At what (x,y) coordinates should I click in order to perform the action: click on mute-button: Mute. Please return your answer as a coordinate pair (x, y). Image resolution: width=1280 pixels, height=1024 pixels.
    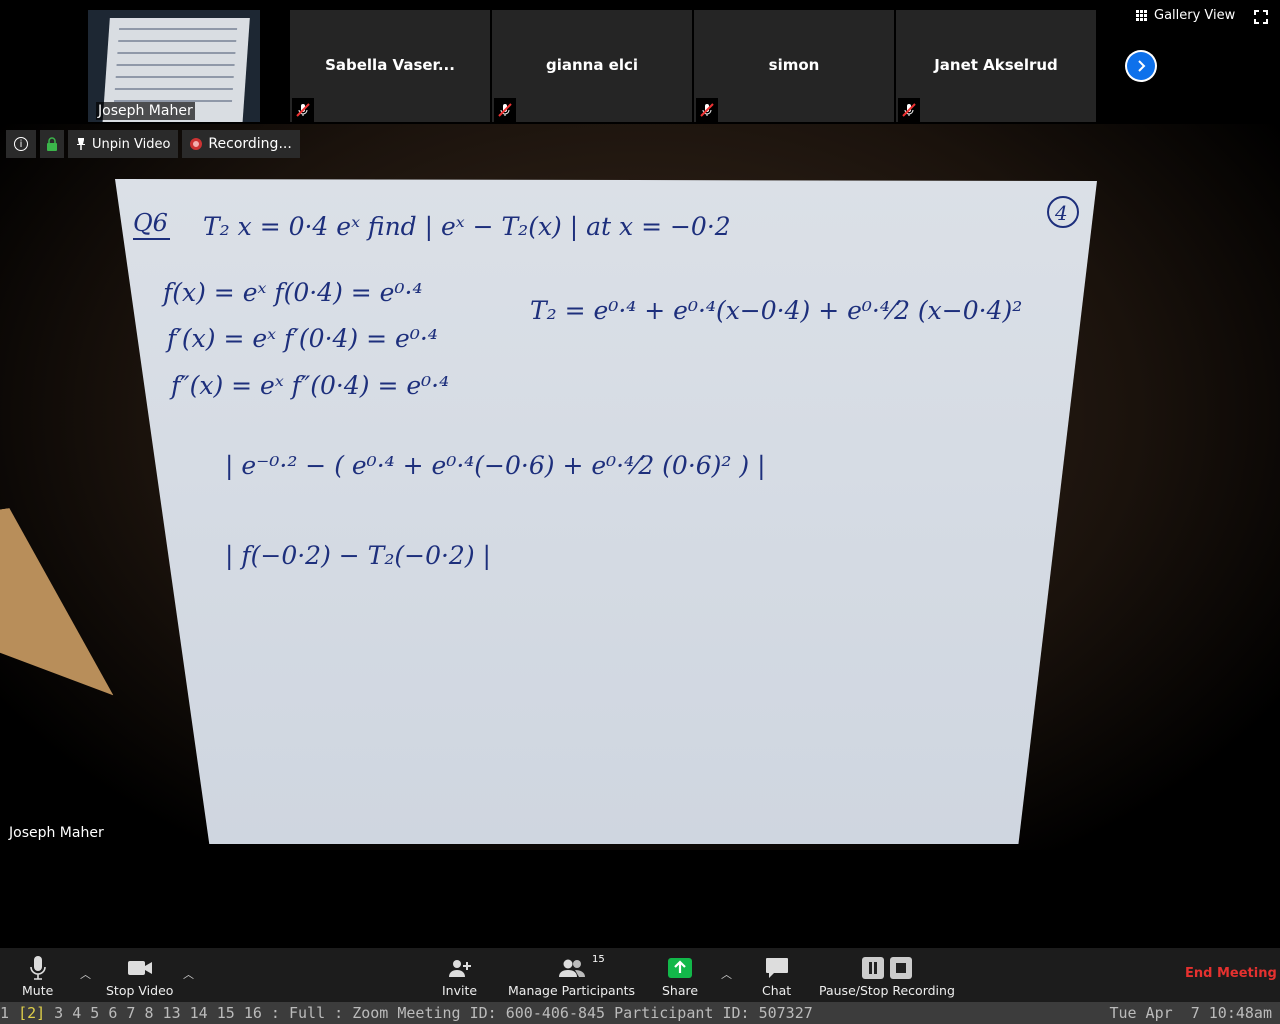
    Looking at the image, I should click on (37, 975).